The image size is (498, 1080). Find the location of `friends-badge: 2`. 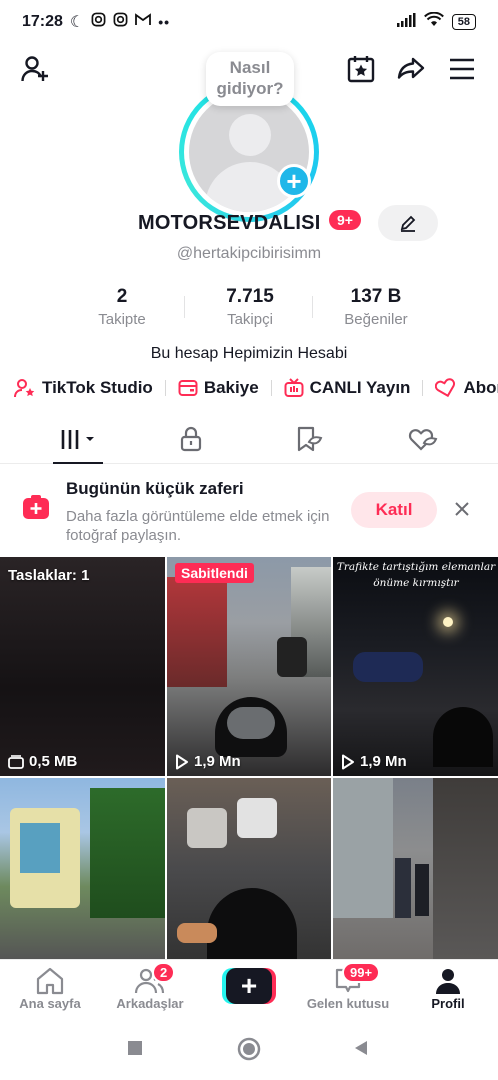

friends-badge: 2 is located at coordinates (164, 972).